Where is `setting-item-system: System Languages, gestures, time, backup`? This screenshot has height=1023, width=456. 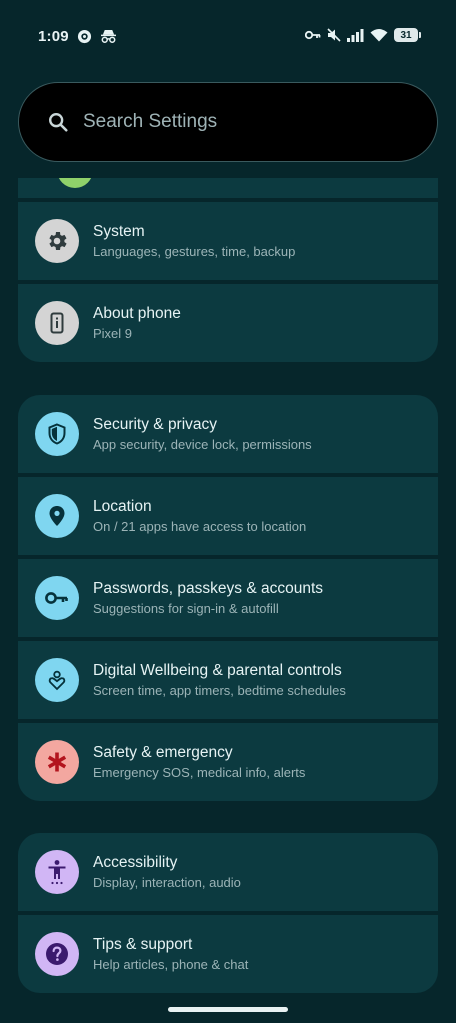
setting-item-system: System Languages, gestures, time, backup is located at coordinates (228, 241).